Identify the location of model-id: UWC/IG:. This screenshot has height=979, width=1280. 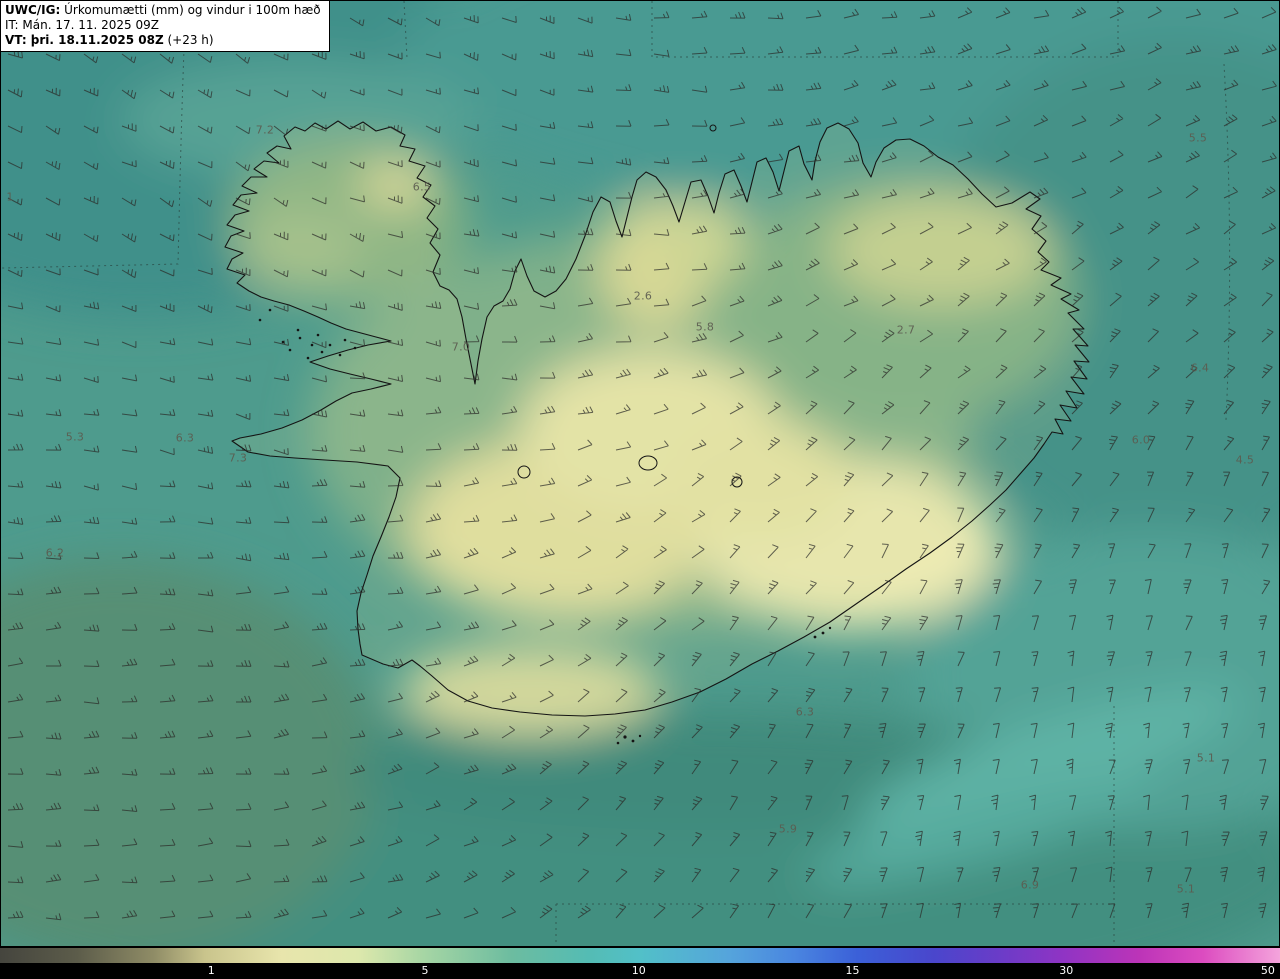
(33, 10).